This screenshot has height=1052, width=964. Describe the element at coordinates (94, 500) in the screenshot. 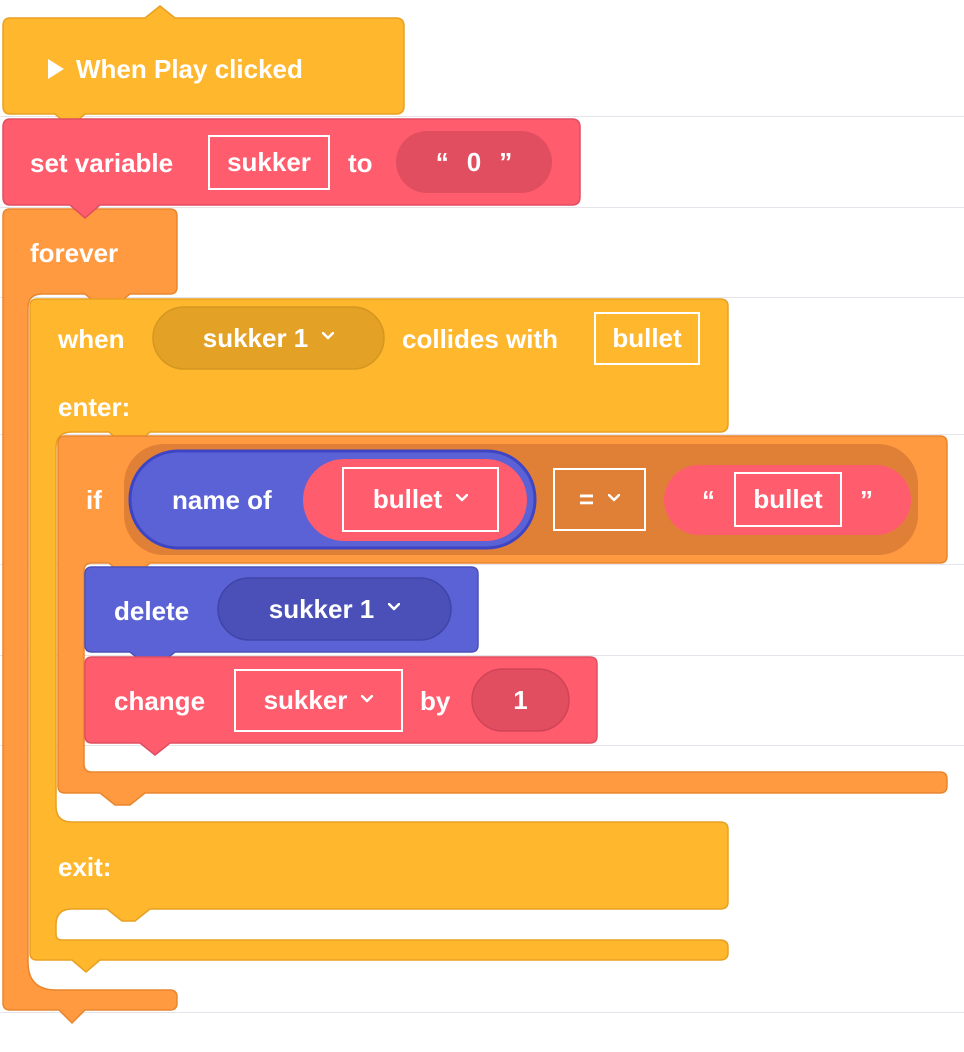

I see `if-label: if` at that location.